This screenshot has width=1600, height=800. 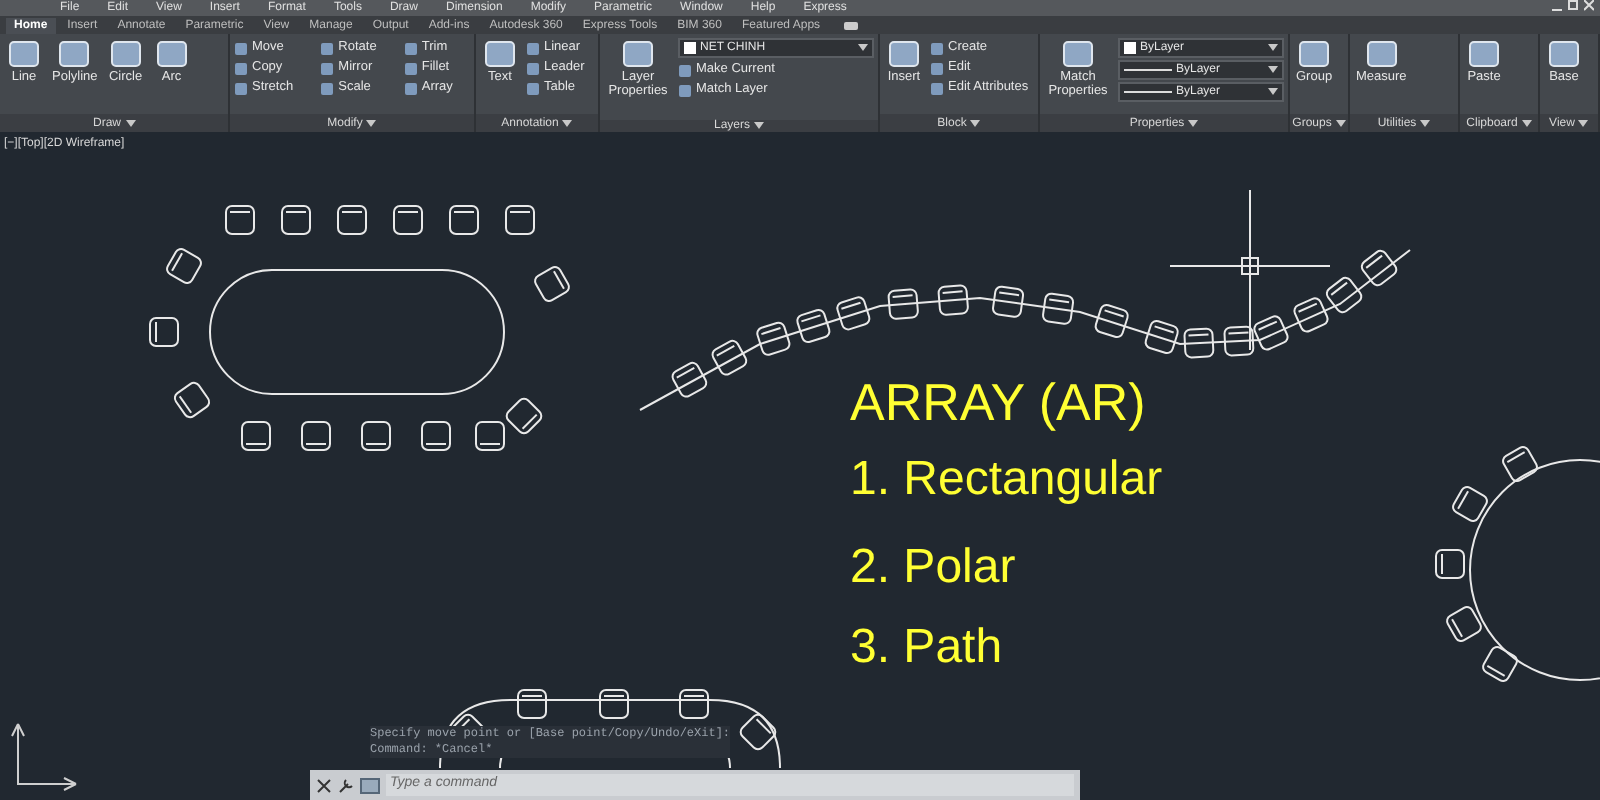 I want to click on wrench-icon, so click(x=346, y=785).